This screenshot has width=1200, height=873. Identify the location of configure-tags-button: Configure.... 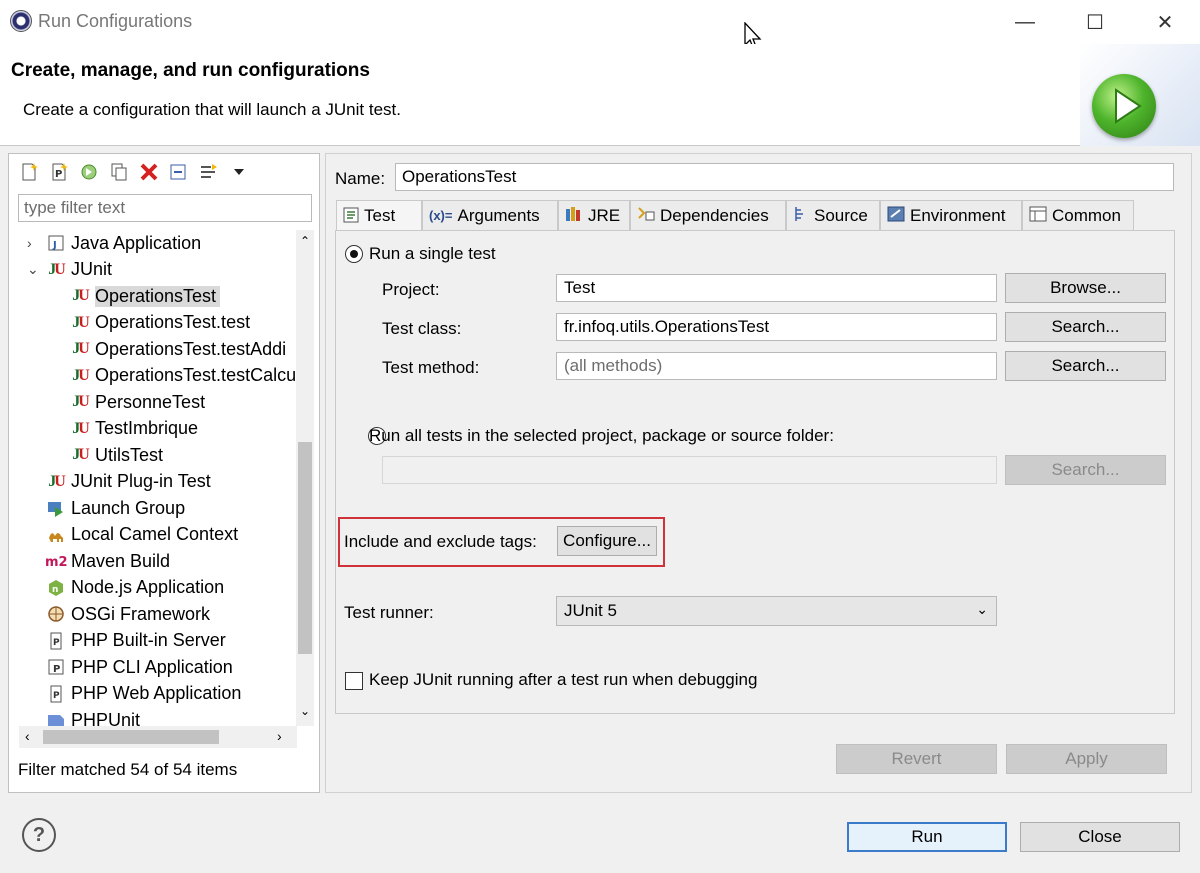
(607, 541).